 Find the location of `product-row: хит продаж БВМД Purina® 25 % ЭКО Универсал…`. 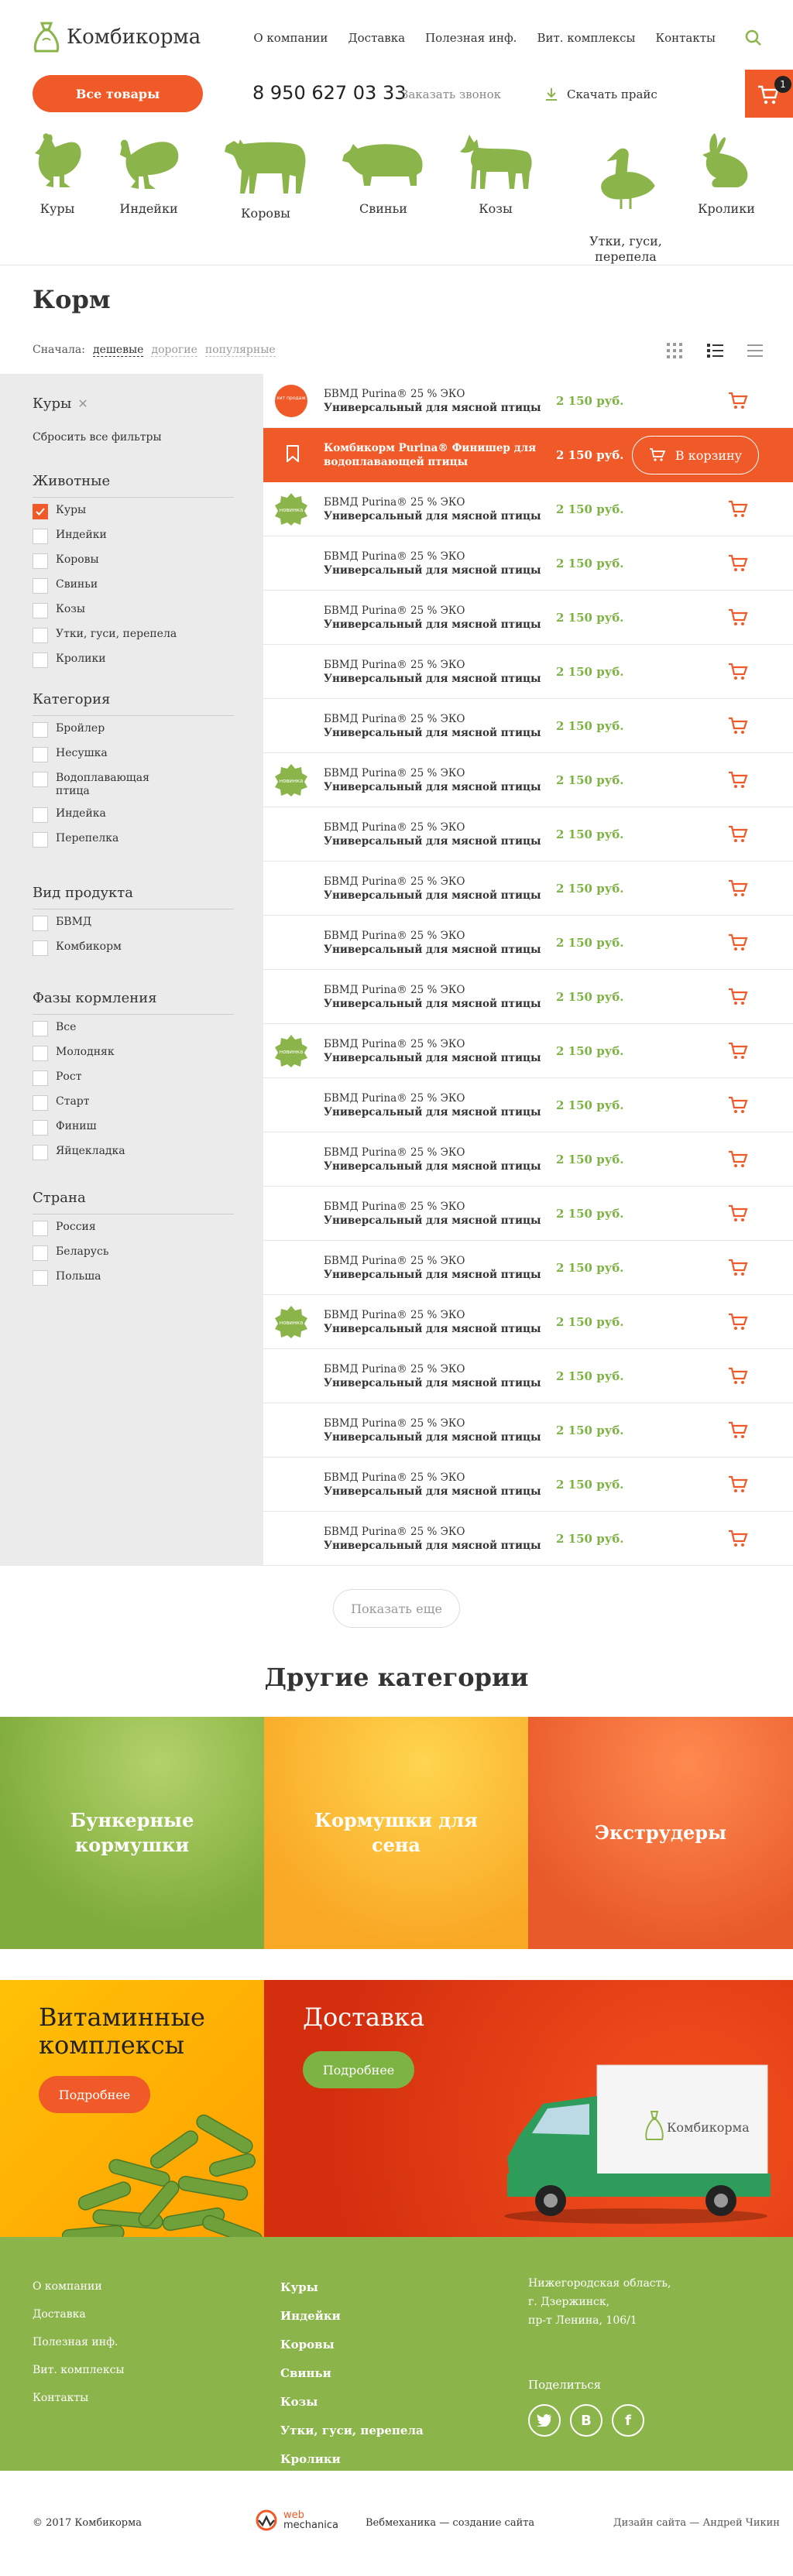

product-row: хит продаж БВМД Purina® 25 % ЭКО Универсал… is located at coordinates (528, 401).